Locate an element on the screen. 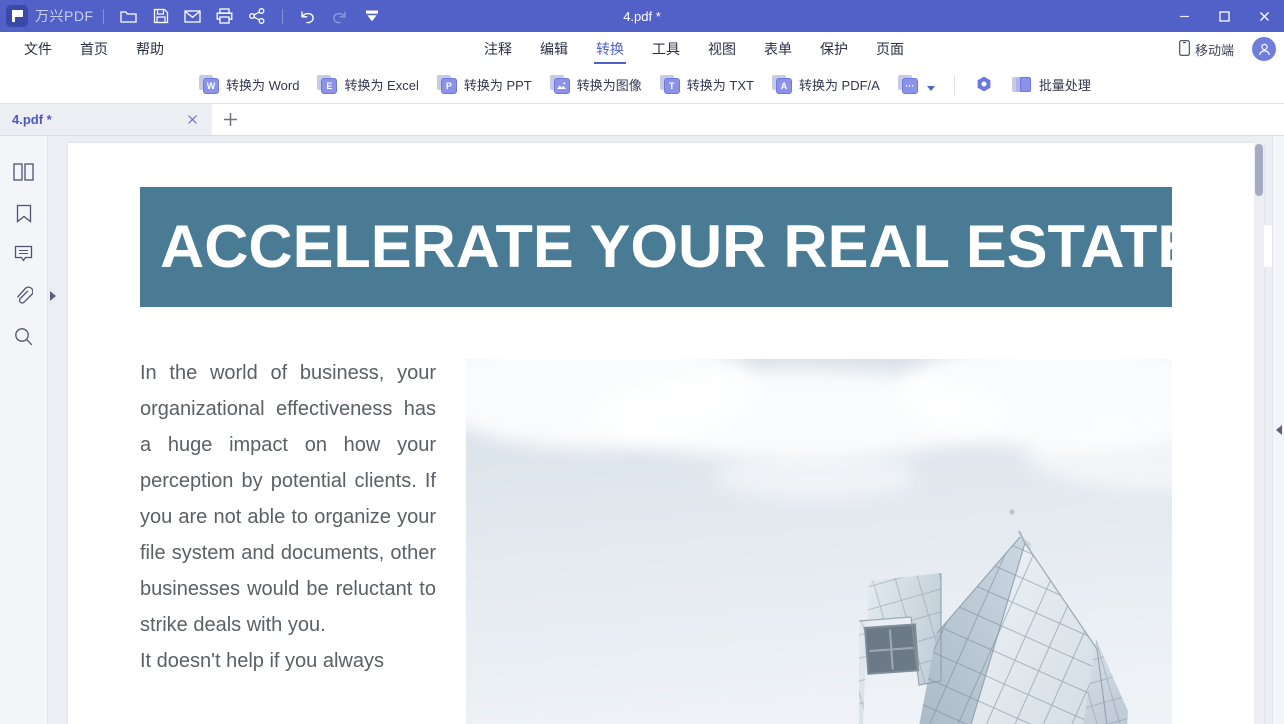 Image resolution: width=1284 pixels, height=724 pixels. convert-to-txt-button: T 转换为 TXT is located at coordinates (707, 85).